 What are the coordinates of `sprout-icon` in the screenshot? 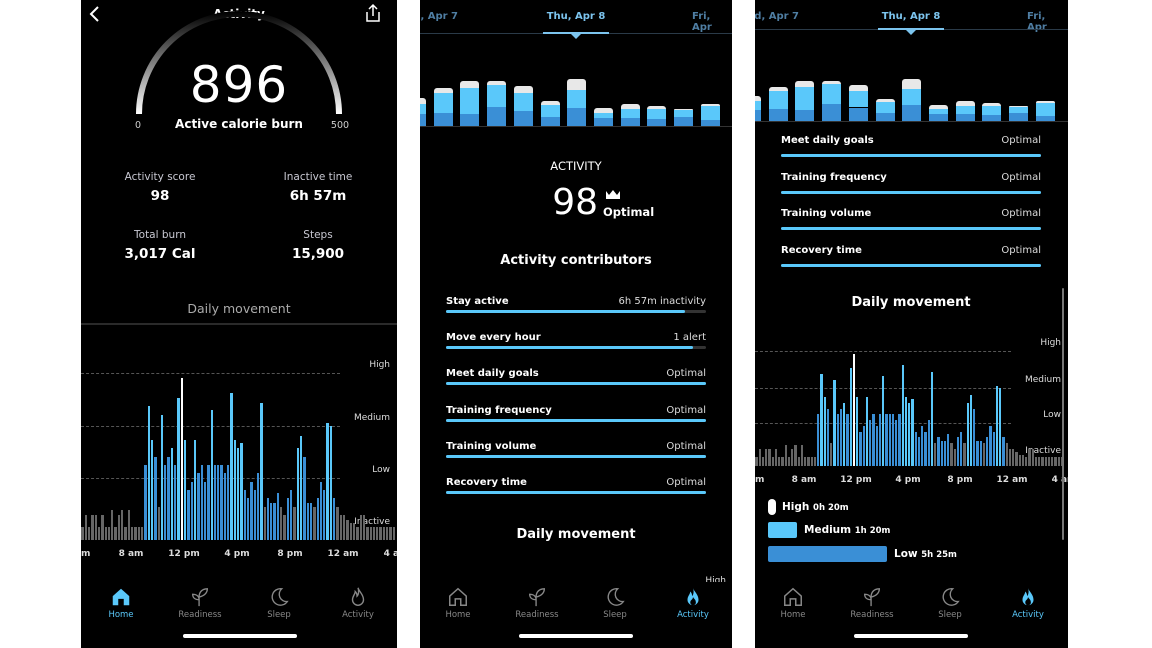 It's located at (872, 597).